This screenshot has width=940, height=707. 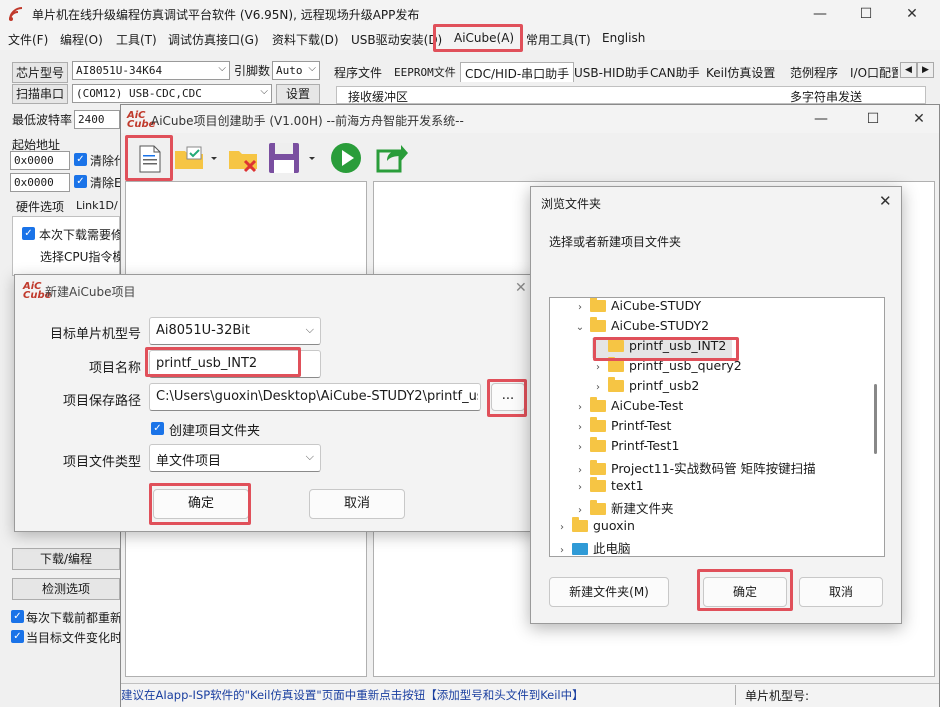 I want to click on tab-examples: 范例程序, so click(x=814, y=72).